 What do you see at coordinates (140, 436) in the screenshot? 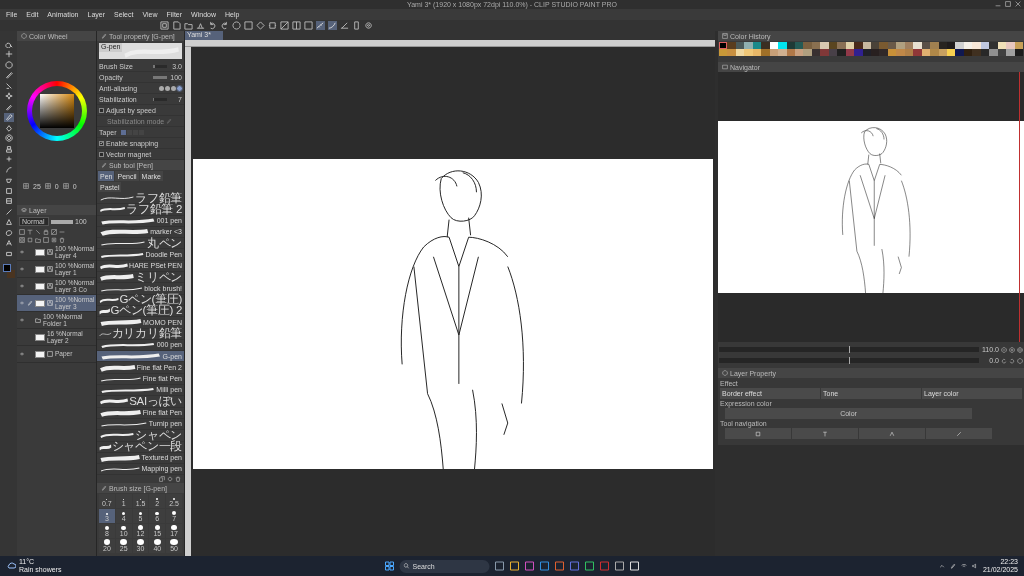
I see `brush-list-item: シャペン` at bounding box center [140, 436].